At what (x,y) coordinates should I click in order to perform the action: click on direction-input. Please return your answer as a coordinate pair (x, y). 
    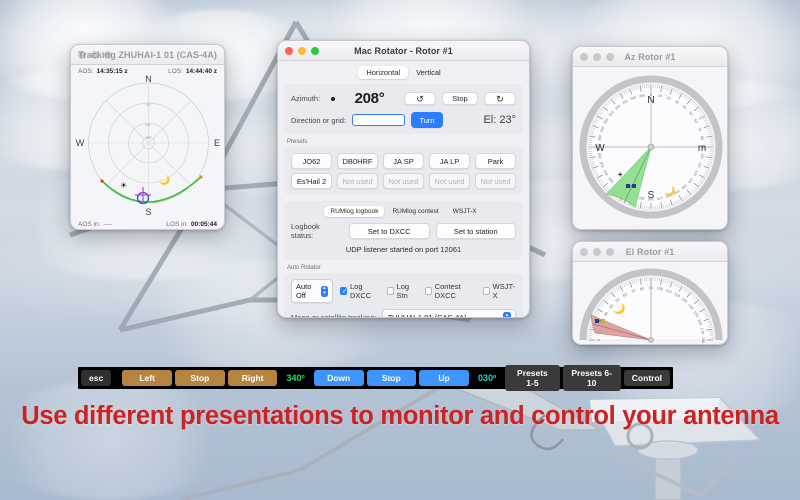
    Looking at the image, I should click on (379, 120).